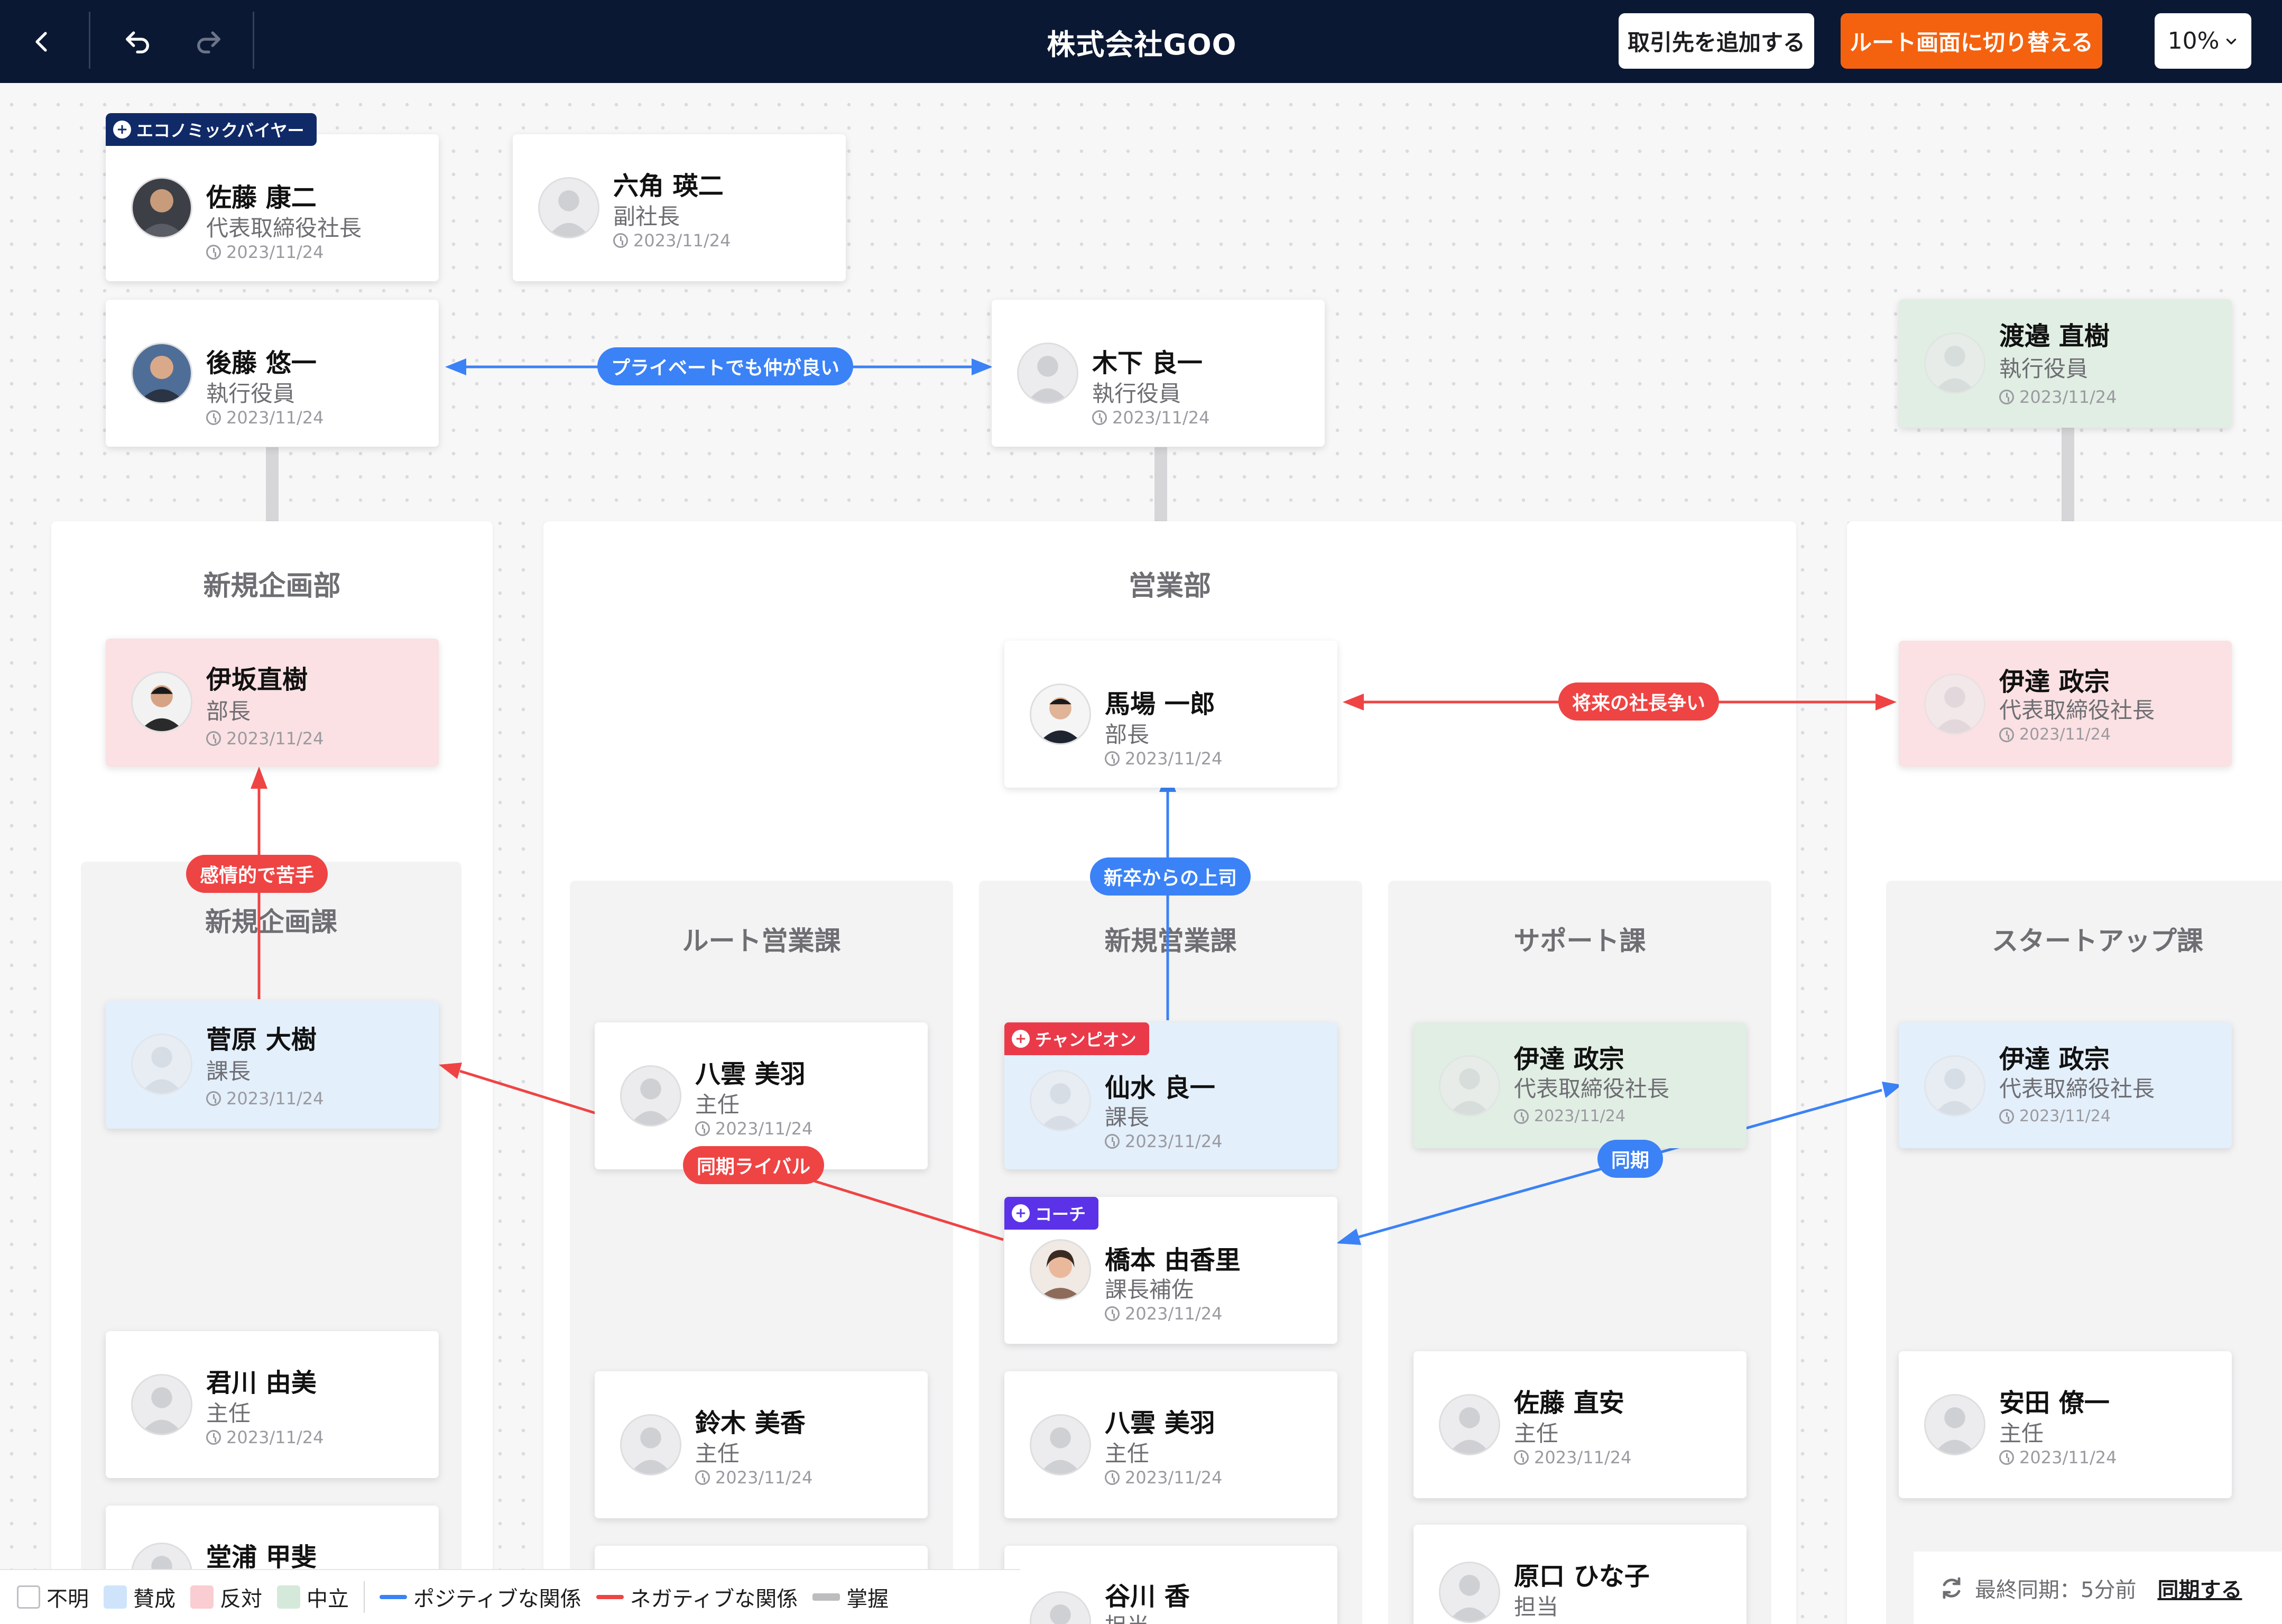  What do you see at coordinates (2056, 1589) in the screenshot?
I see `last-sync-text: 最終同期：5分前` at bounding box center [2056, 1589].